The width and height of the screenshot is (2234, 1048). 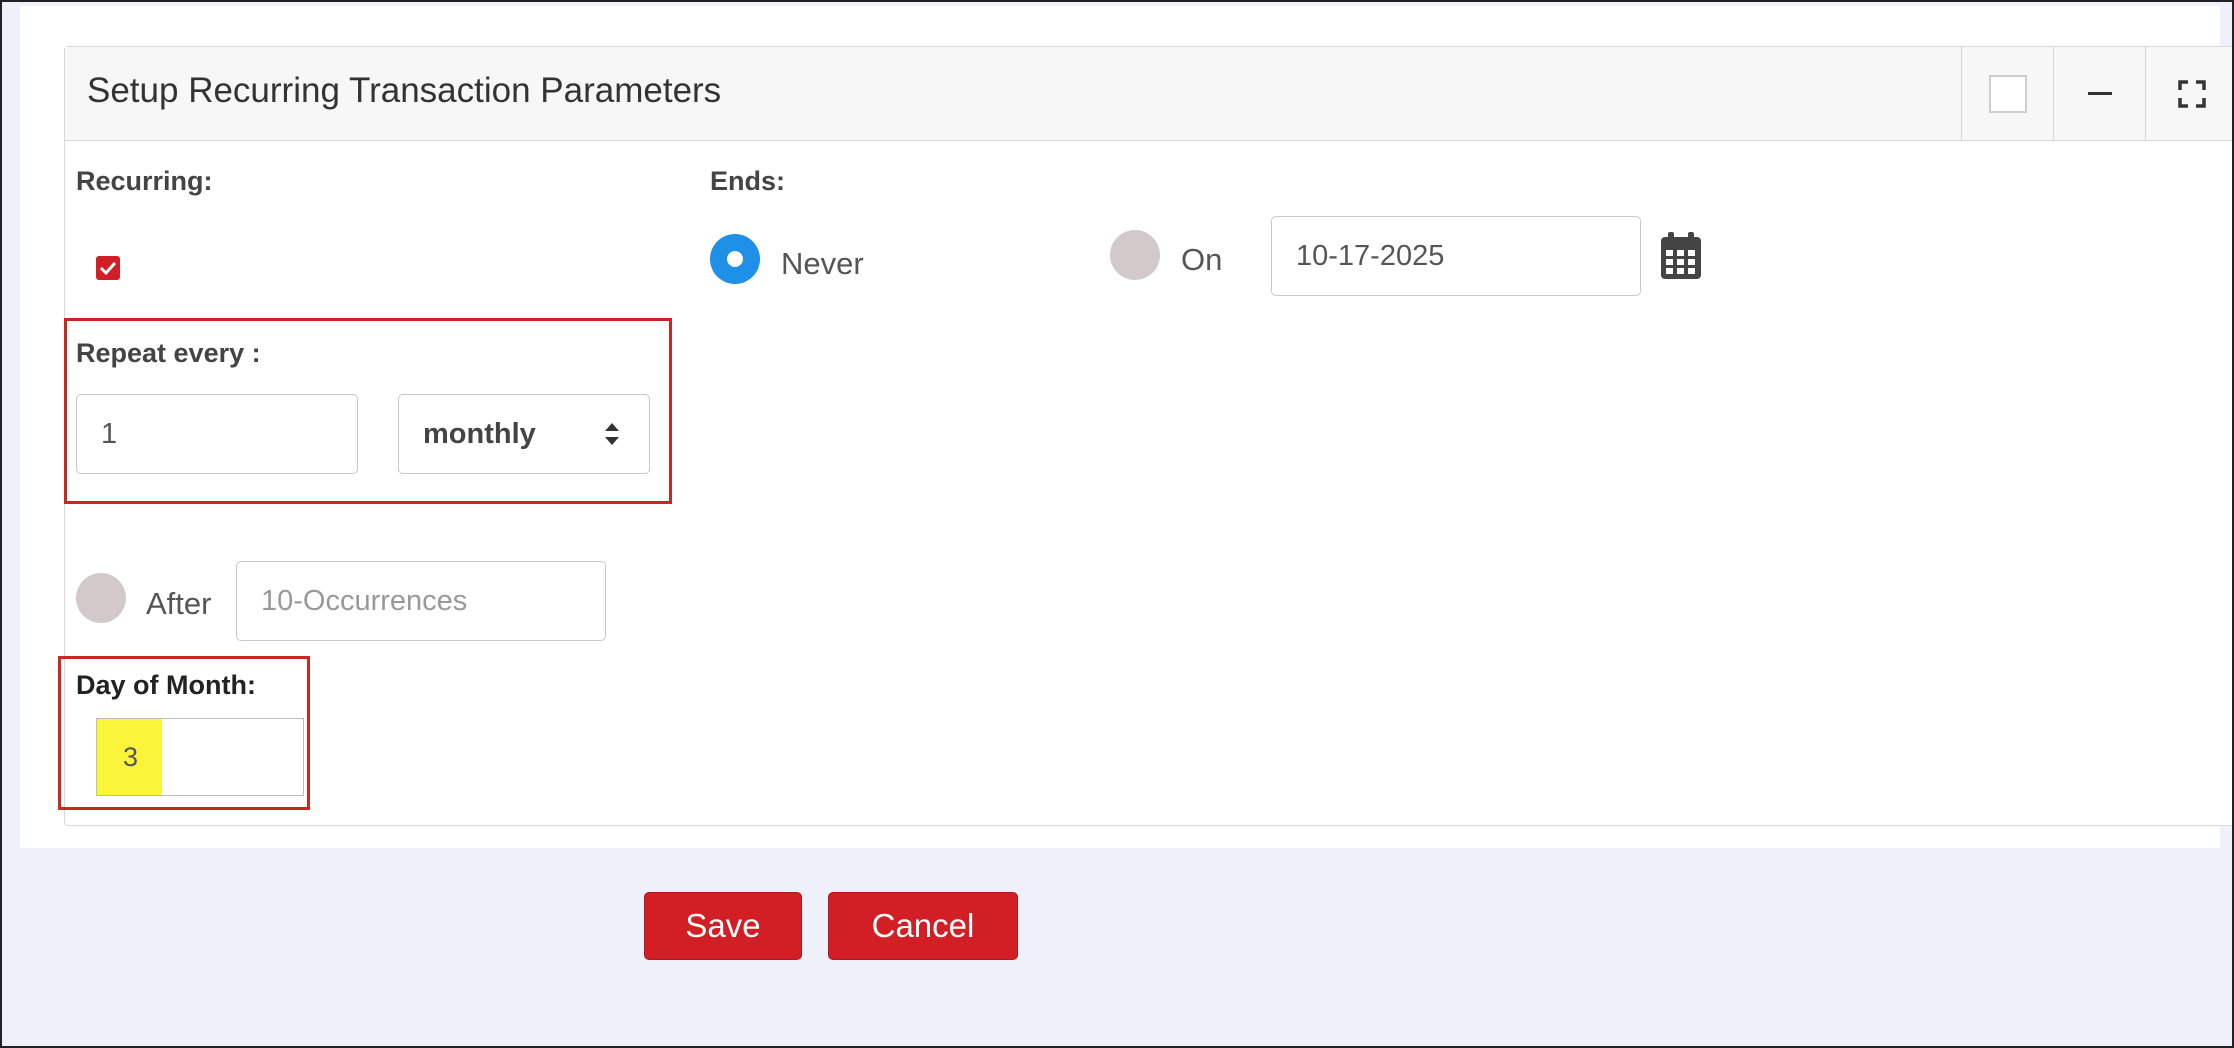 I want to click on minimize-icon, so click(x=2099, y=93).